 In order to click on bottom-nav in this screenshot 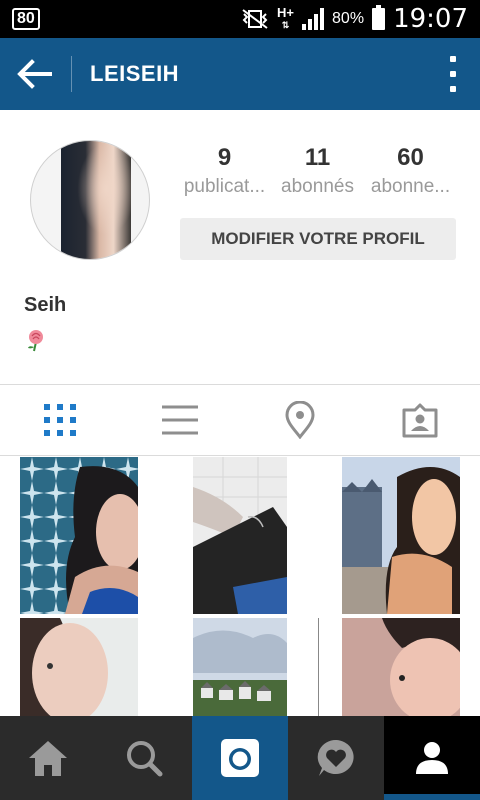, I will do `click(240, 758)`.